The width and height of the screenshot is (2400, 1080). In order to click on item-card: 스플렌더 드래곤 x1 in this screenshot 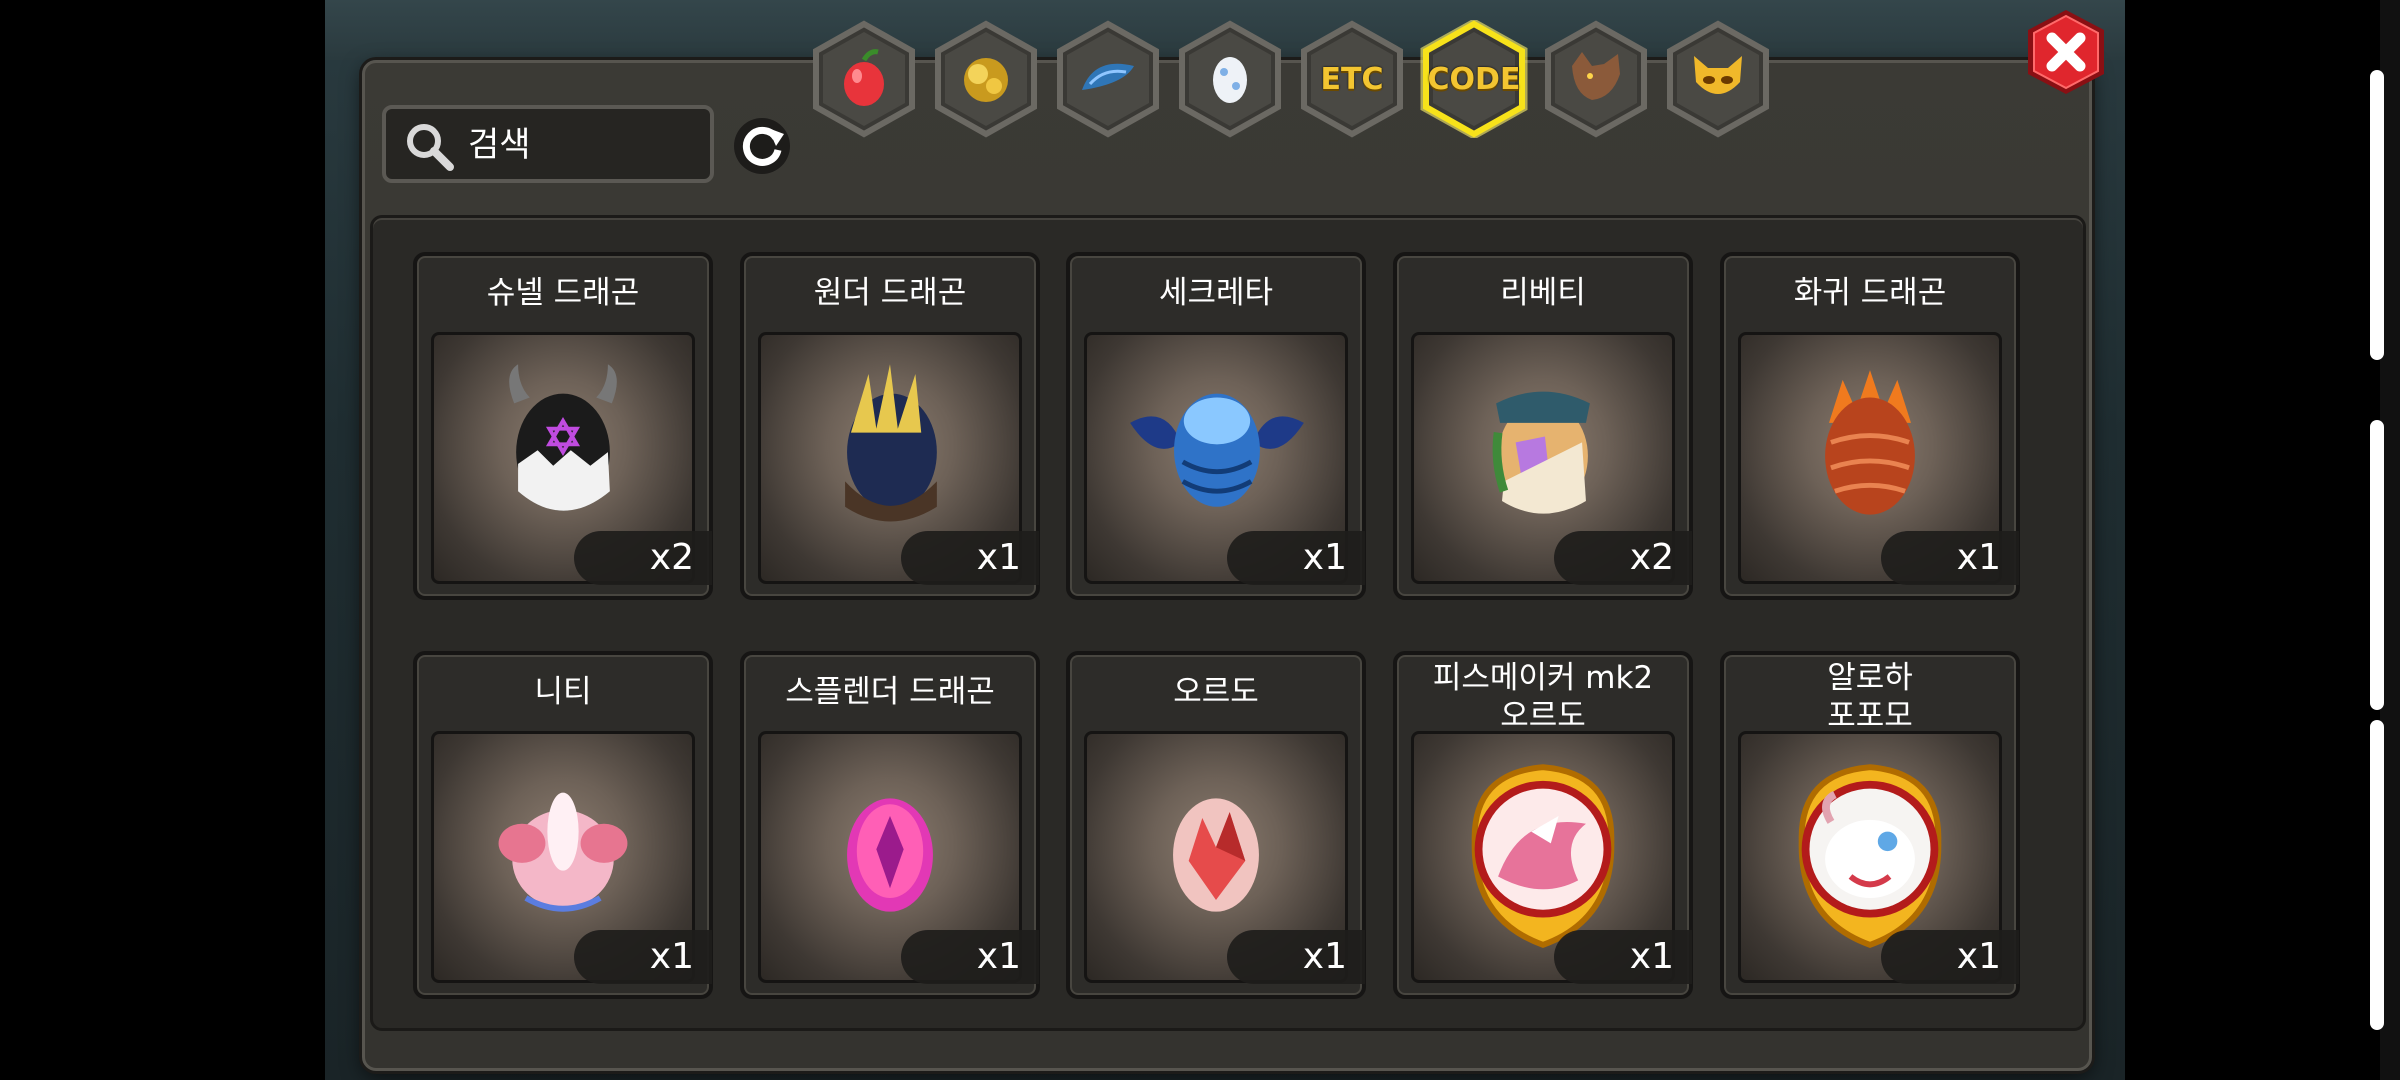, I will do `click(890, 825)`.